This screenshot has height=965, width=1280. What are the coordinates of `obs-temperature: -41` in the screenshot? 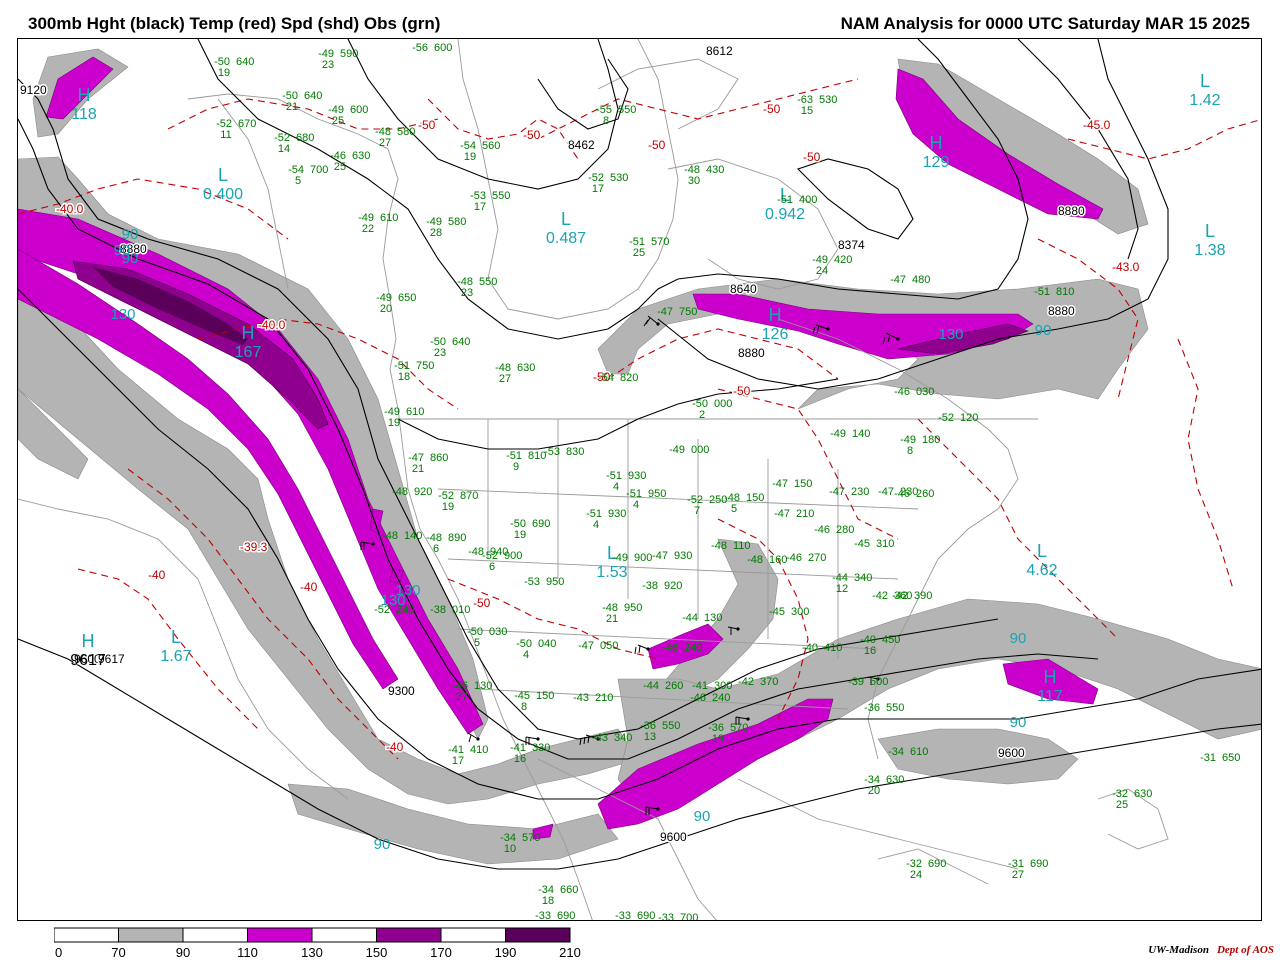 It's located at (700, 686).